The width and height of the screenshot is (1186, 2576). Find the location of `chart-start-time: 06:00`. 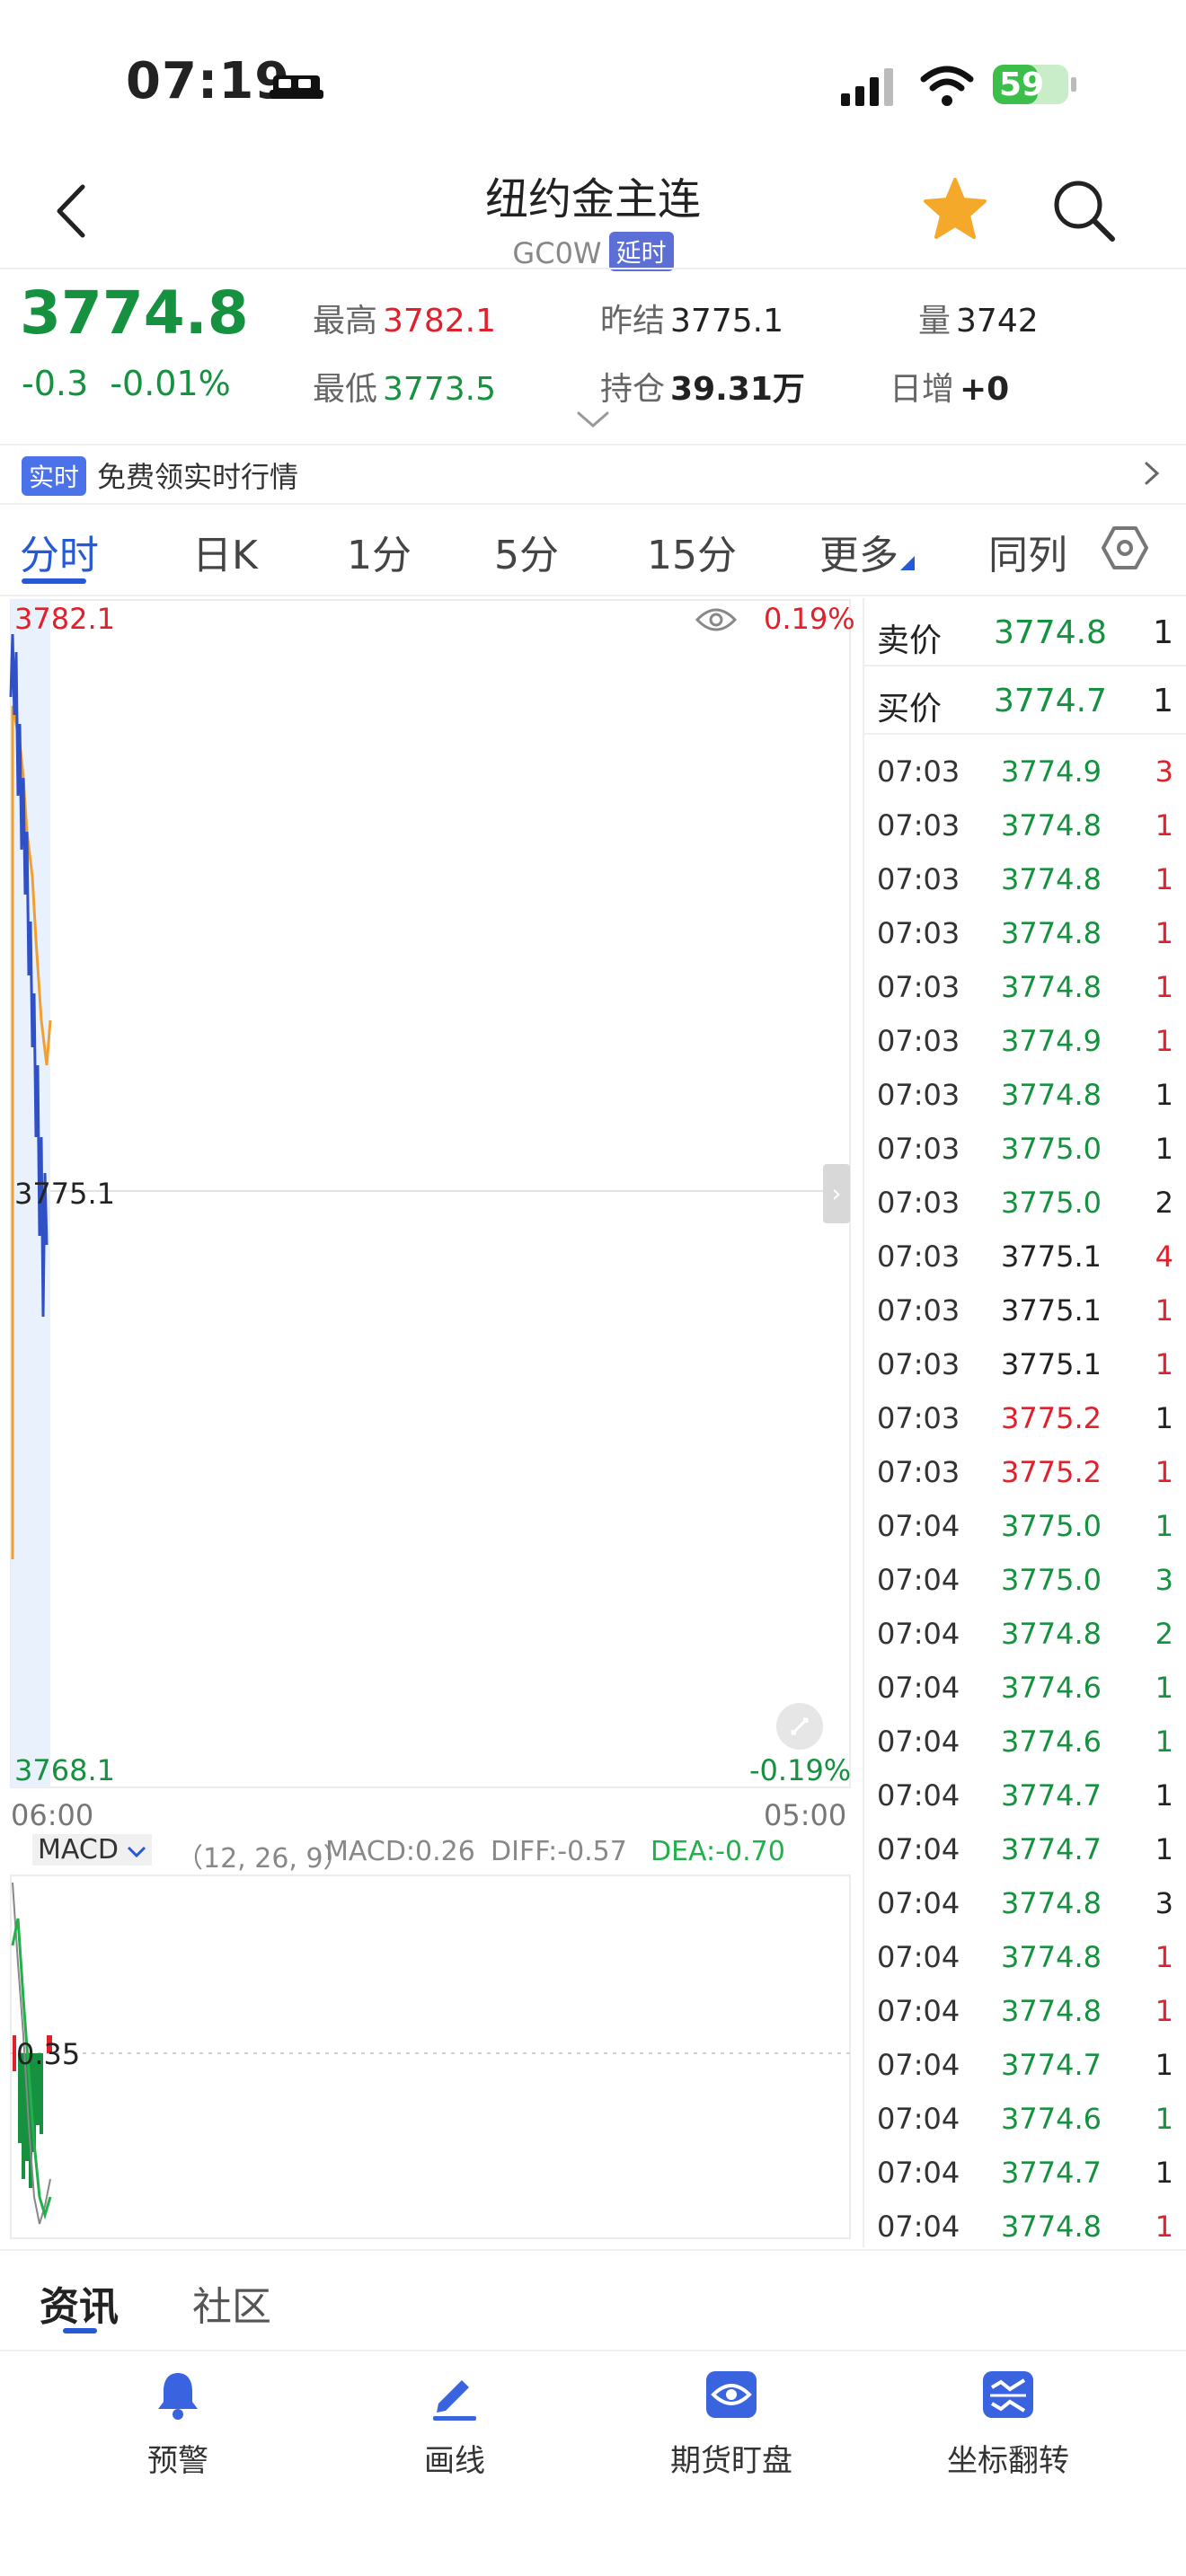

chart-start-time: 06:00 is located at coordinates (52, 1815).